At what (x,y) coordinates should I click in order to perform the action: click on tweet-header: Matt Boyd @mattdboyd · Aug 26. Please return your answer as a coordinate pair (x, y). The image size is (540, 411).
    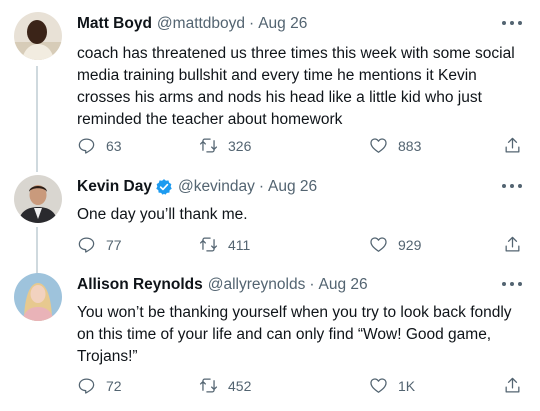
    Looking at the image, I should click on (192, 24).